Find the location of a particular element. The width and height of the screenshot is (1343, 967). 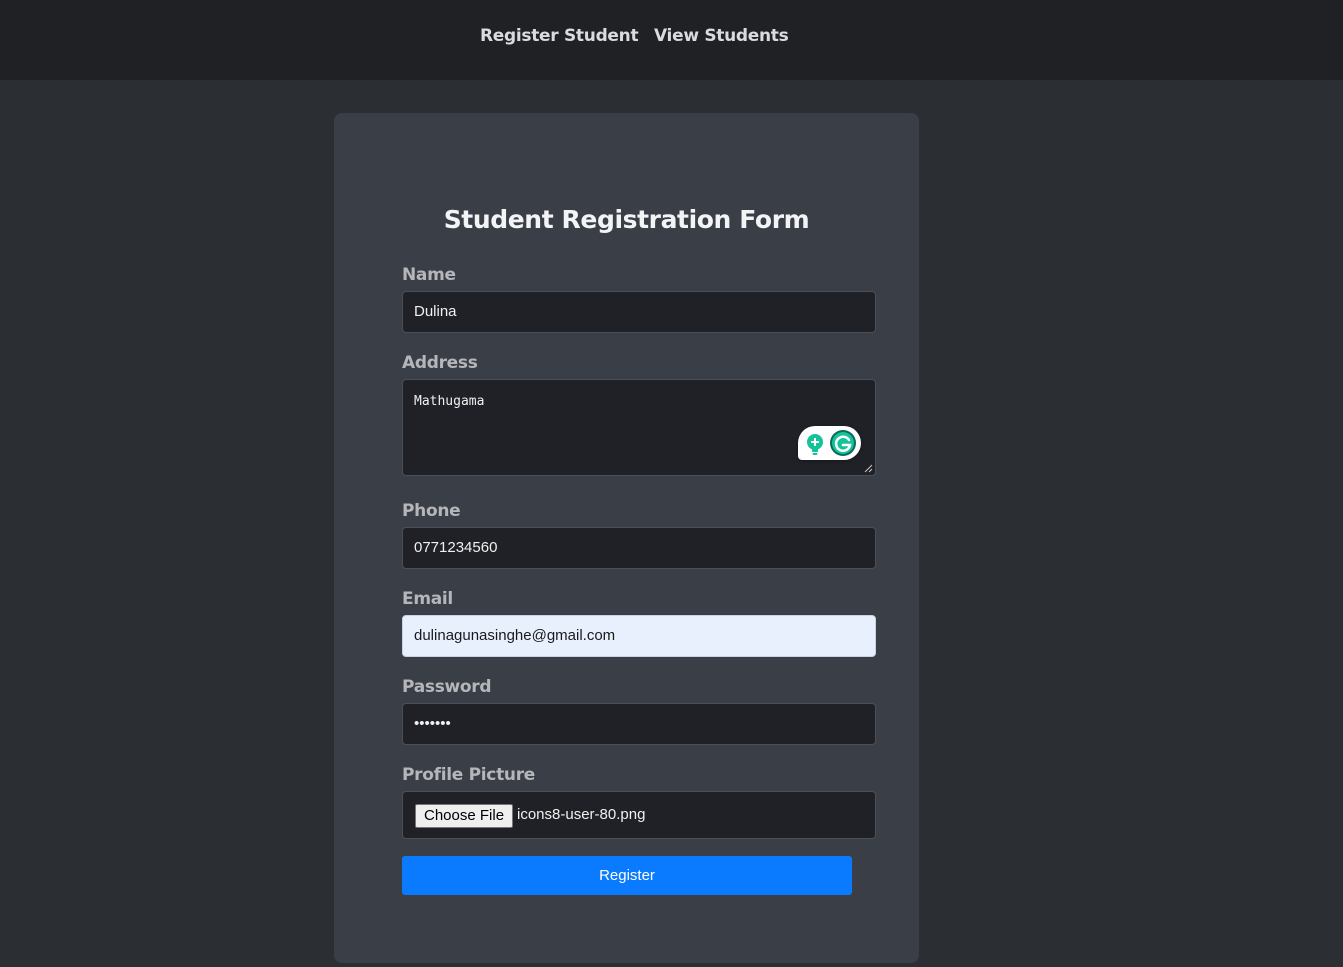

email-label: Email is located at coordinates (427, 599).